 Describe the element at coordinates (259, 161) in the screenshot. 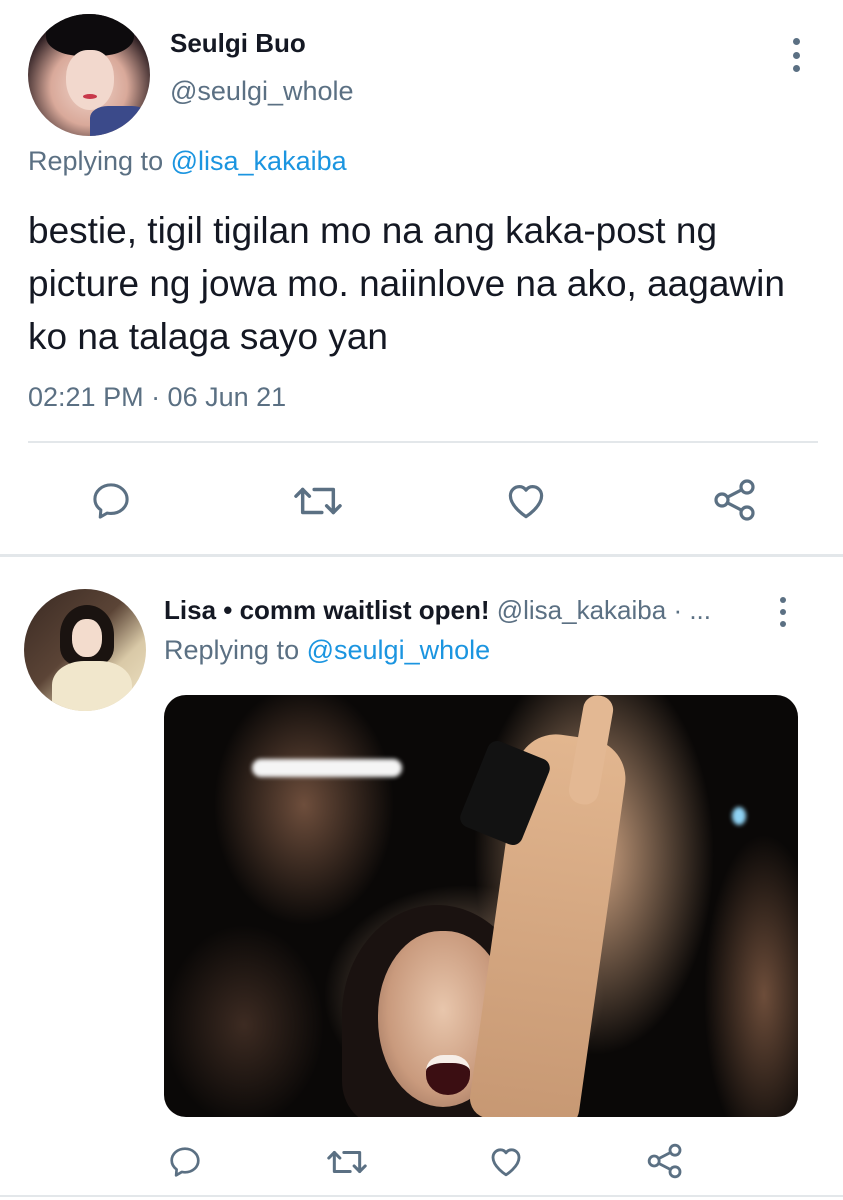

I see `replying-to-mention: @lisa_kakaiba` at that location.